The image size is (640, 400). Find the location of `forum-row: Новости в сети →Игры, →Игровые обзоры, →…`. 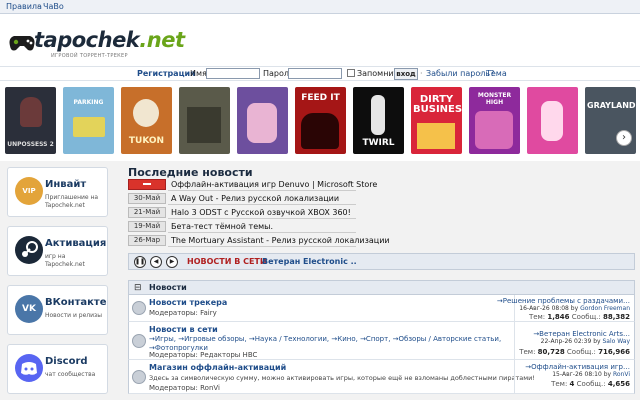

forum-row: Новости в сети →Игры, →Игровые обзоры, →… is located at coordinates (381, 341).